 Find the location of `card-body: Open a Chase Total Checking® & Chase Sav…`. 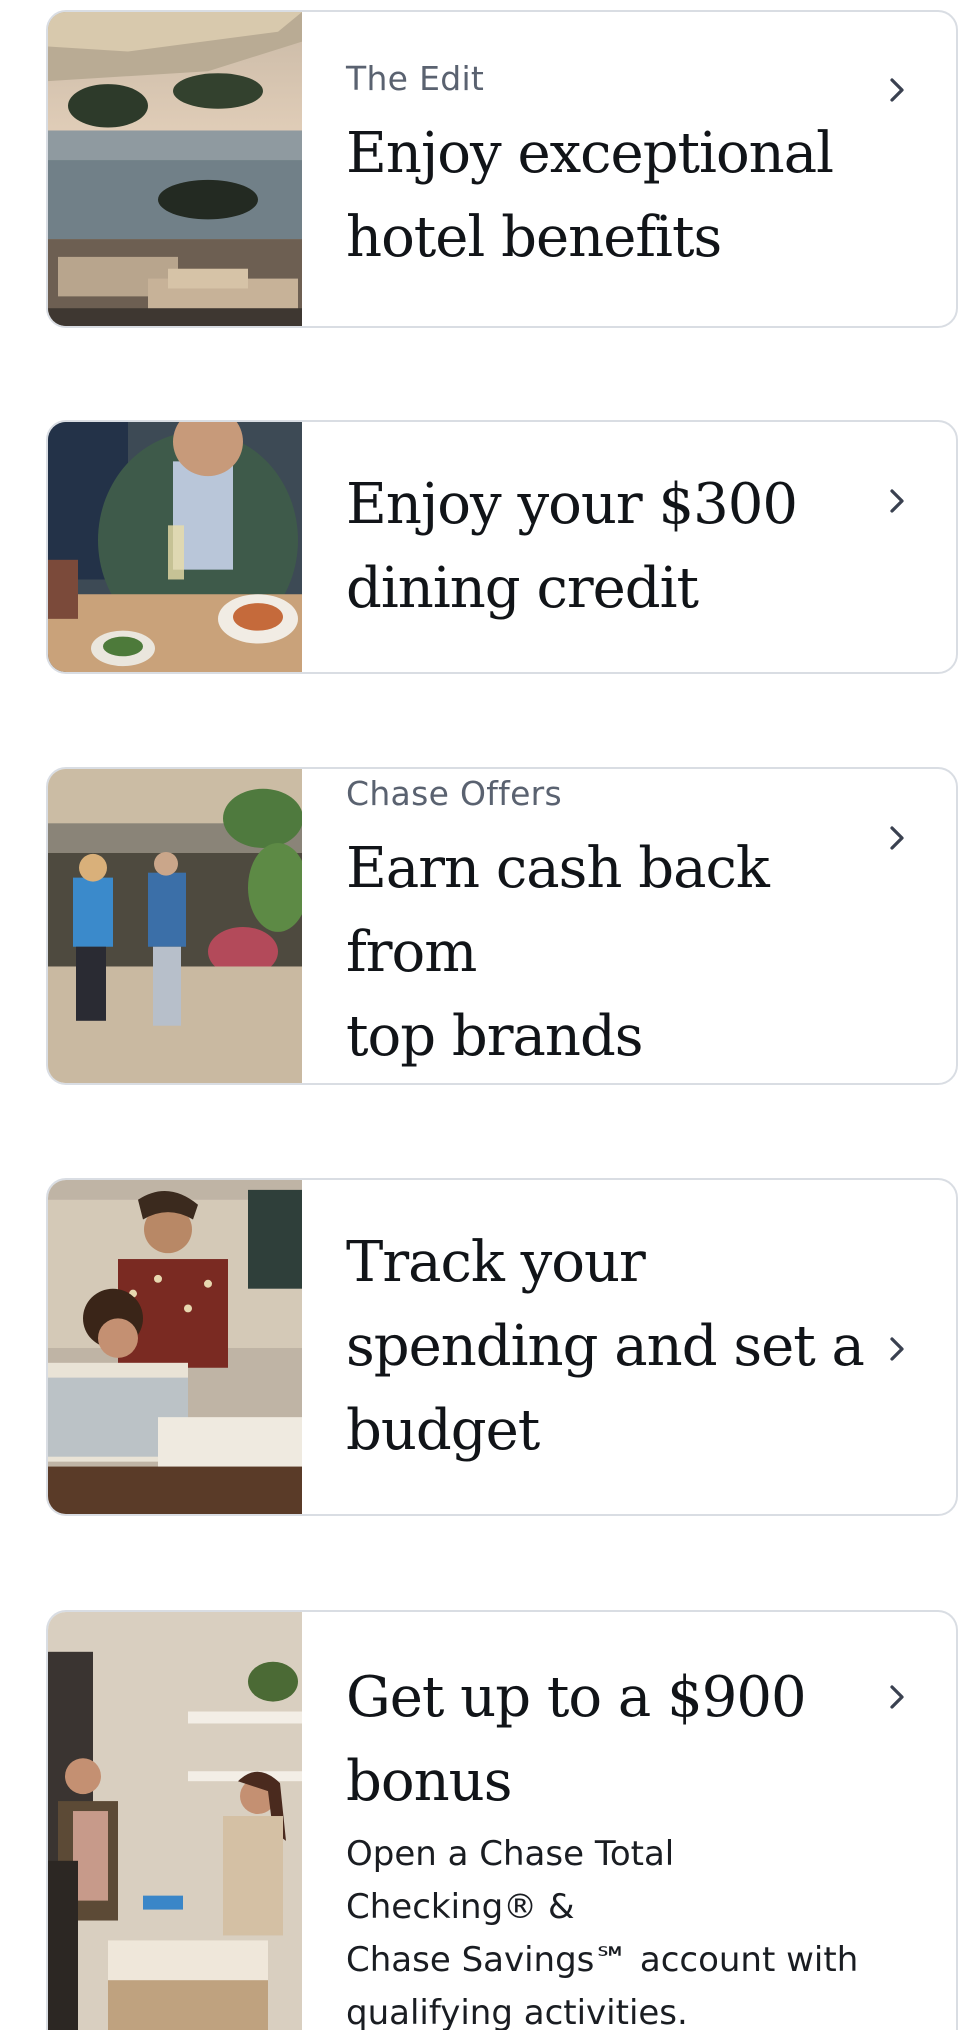

card-body: Open a Chase Total Checking® & Chase Sav… is located at coordinates (611, 1929).